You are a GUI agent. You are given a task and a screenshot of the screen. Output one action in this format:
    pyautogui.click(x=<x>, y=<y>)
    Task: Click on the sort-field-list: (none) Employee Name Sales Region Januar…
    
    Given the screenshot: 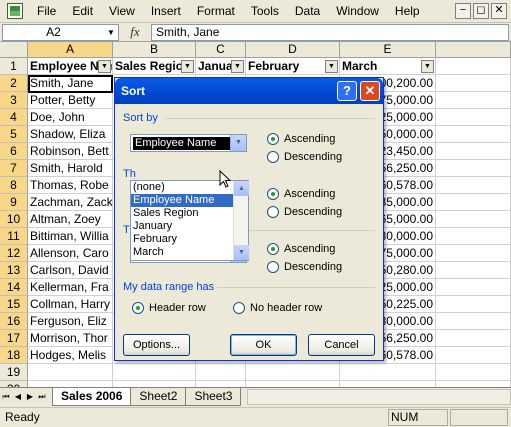 What is the action you would take?
    pyautogui.click(x=189, y=220)
    